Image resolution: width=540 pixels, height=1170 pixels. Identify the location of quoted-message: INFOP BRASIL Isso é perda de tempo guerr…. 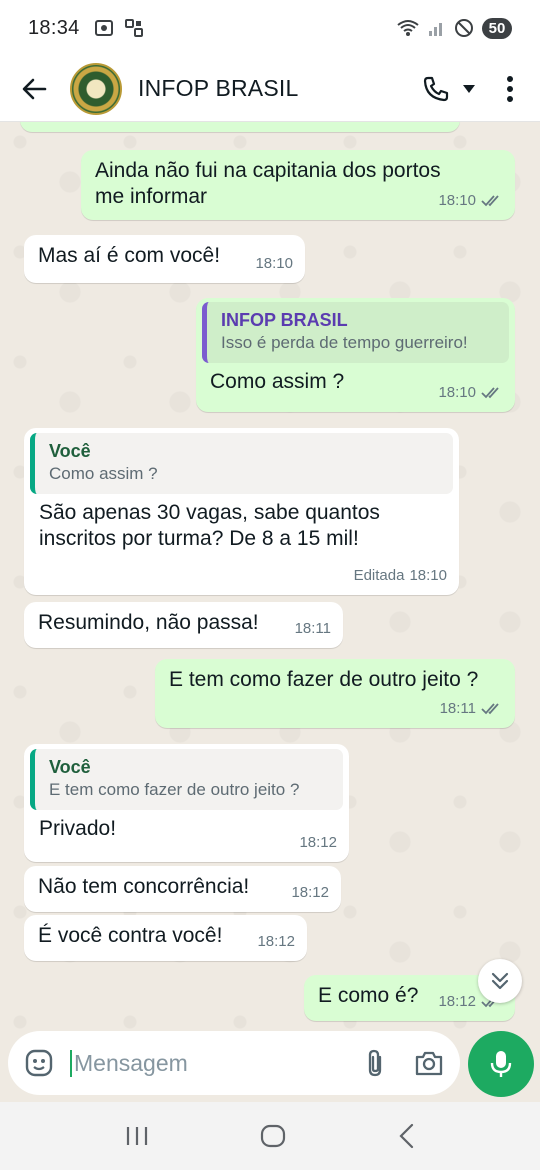
(355, 332).